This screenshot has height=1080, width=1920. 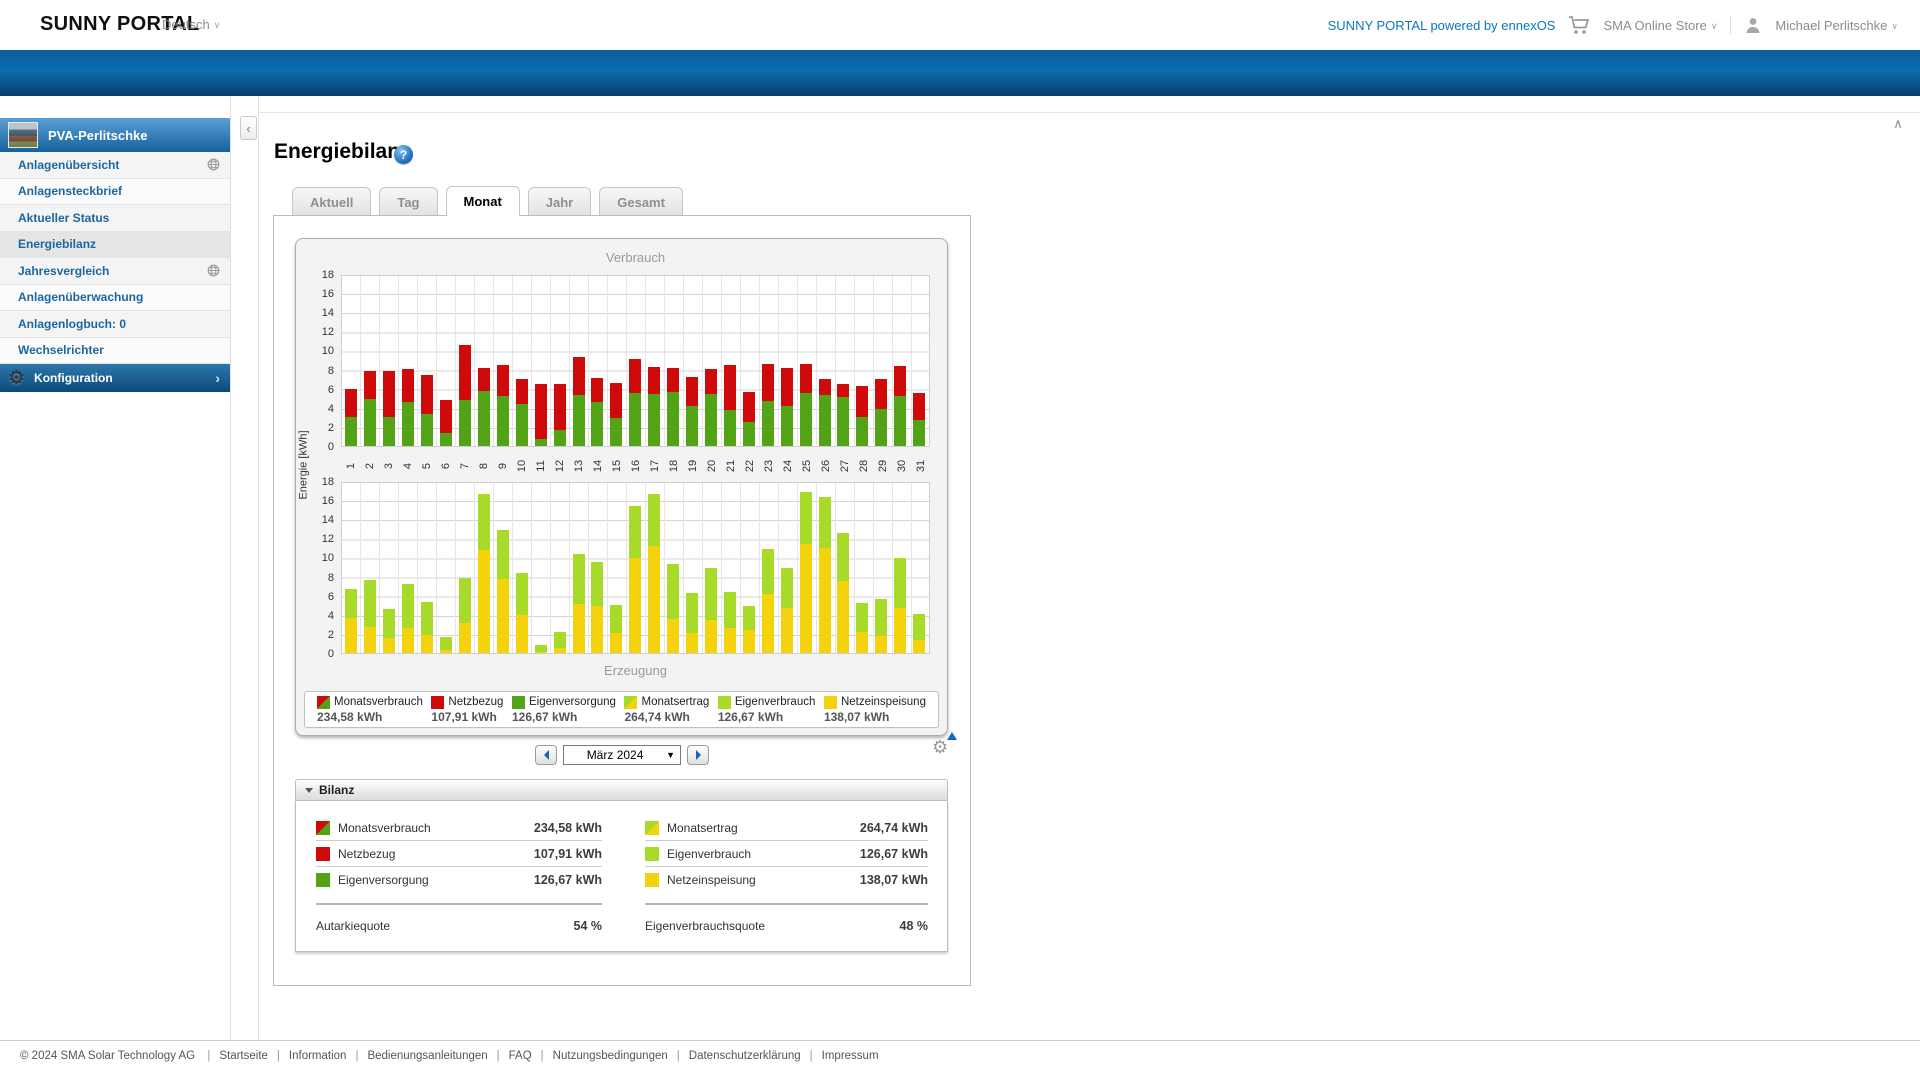 What do you see at coordinates (115, 271) in the screenshot?
I see `sidebar-item-jahresvergleich: Jahresvergleich` at bounding box center [115, 271].